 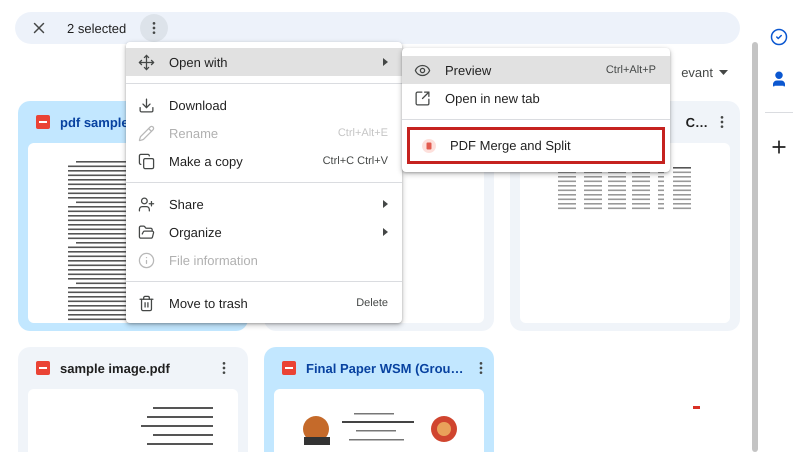 What do you see at coordinates (631, 70) in the screenshot?
I see `shortcut-label: Ctrl+Alt+P` at bounding box center [631, 70].